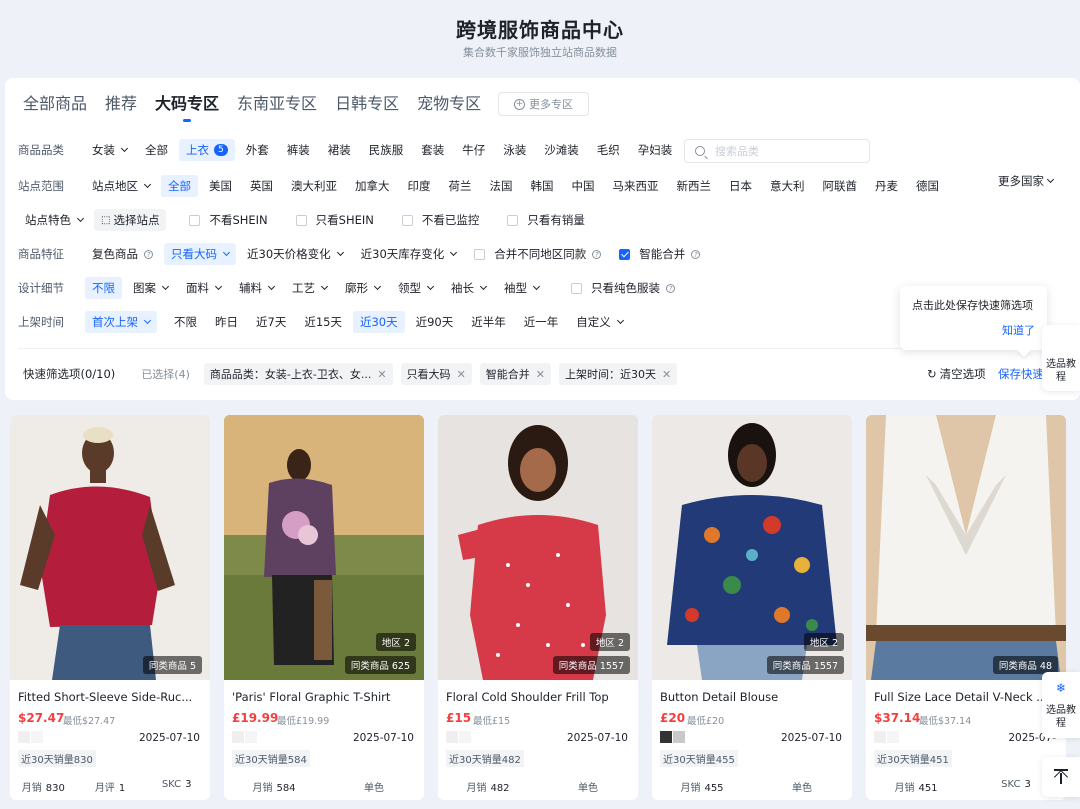 The height and width of the screenshot is (809, 1080). What do you see at coordinates (435, 322) in the screenshot?
I see `listing-option: 近90天` at bounding box center [435, 322].